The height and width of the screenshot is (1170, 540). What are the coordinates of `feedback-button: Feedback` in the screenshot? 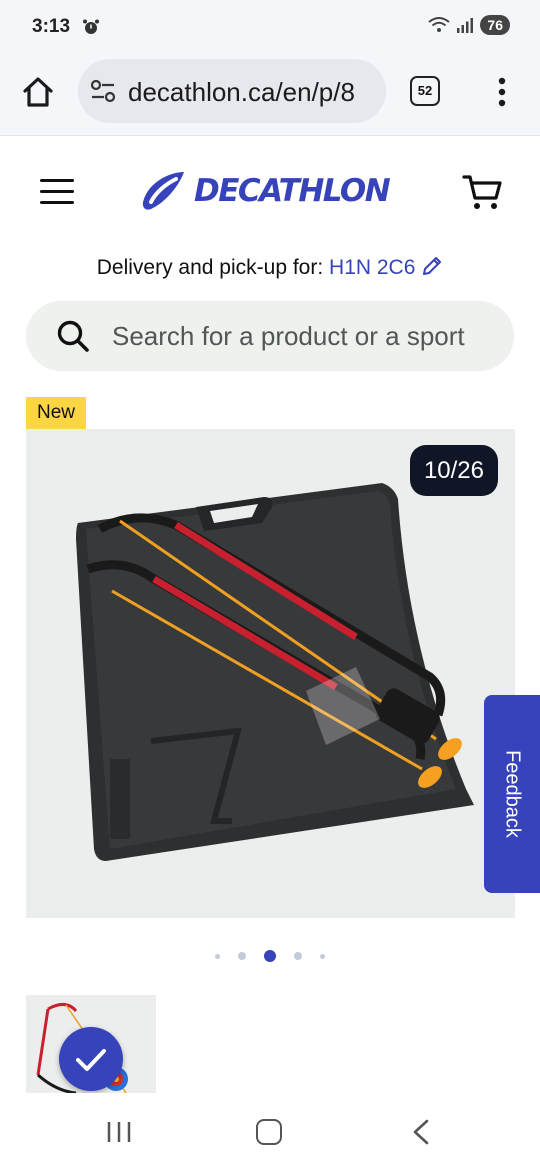 It's located at (512, 794).